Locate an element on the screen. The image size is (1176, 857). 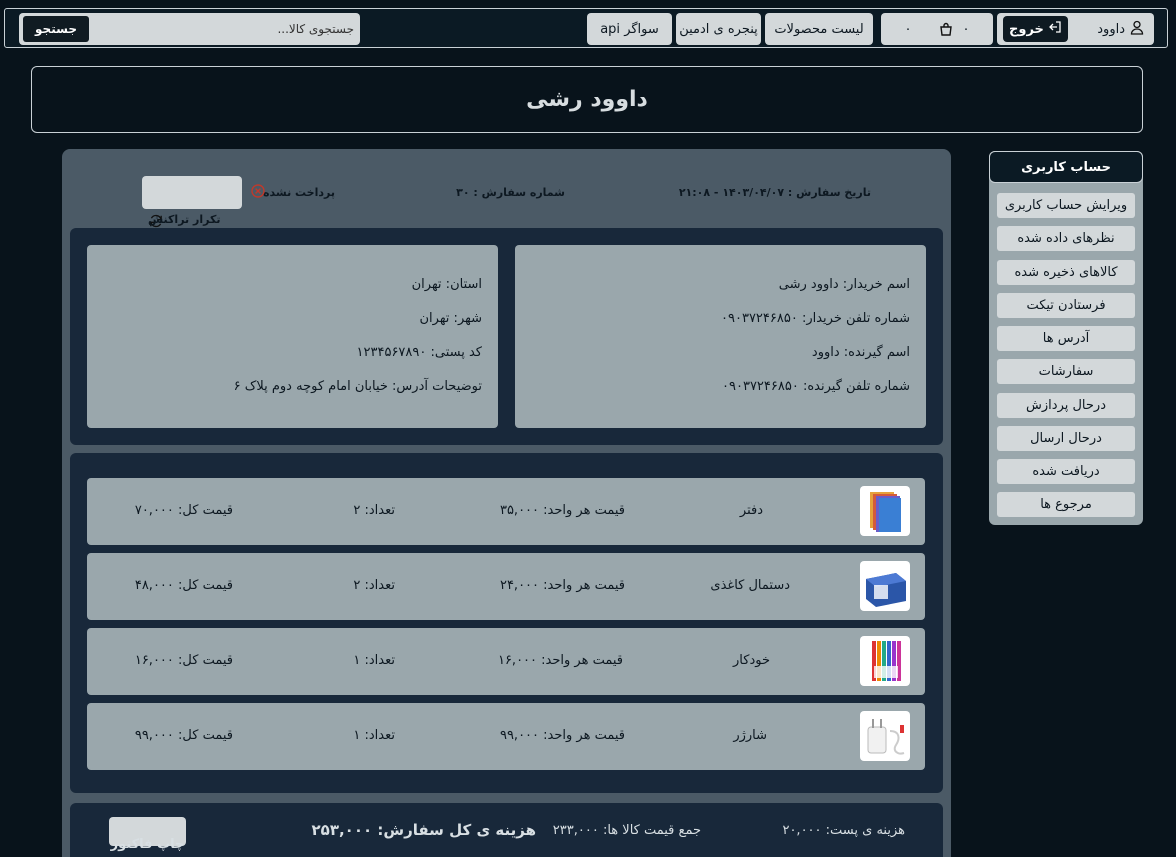
cart-count-right: ۰ is located at coordinates (966, 29).